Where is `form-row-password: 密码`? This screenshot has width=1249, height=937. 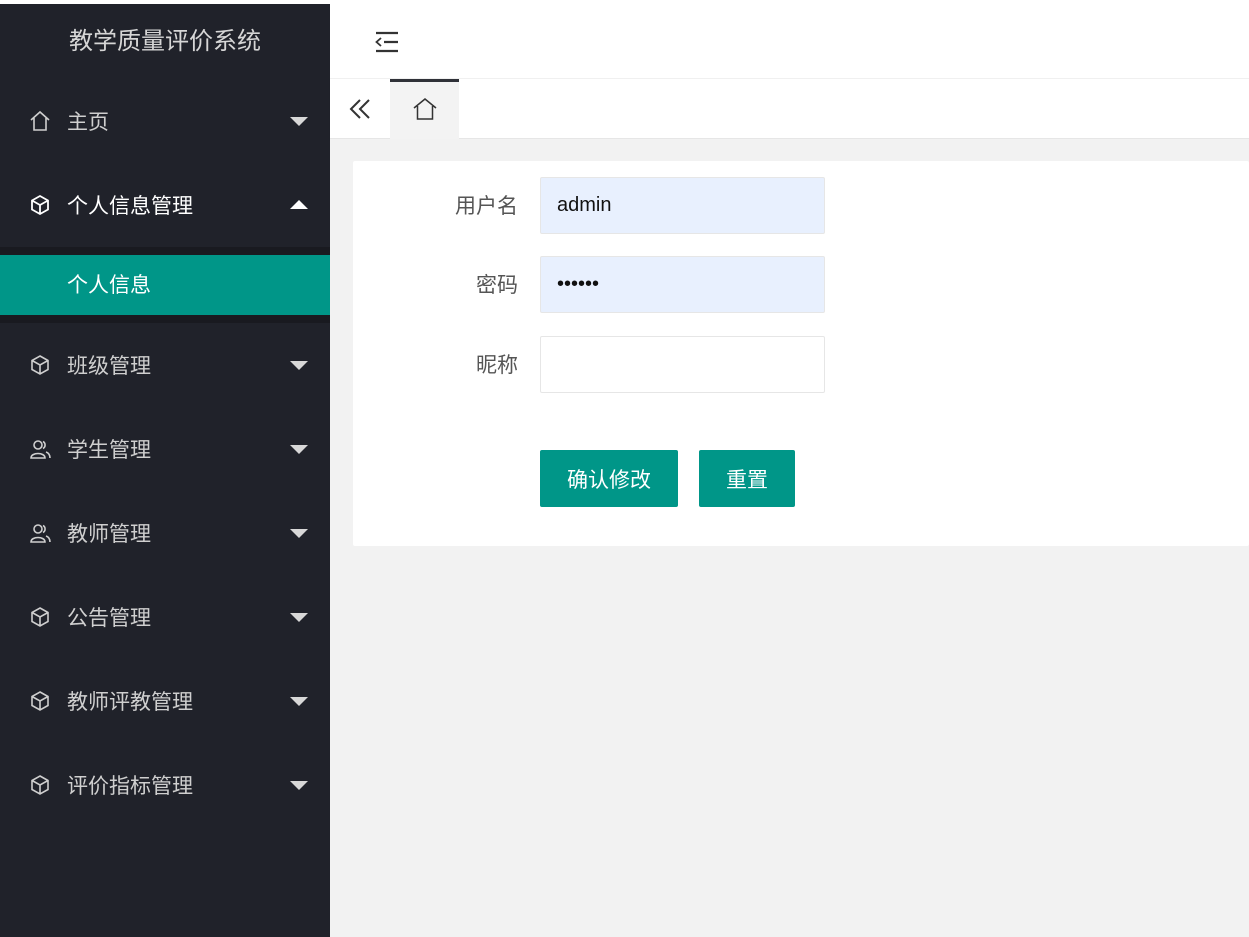 form-row-password: 密码 is located at coordinates (653, 285).